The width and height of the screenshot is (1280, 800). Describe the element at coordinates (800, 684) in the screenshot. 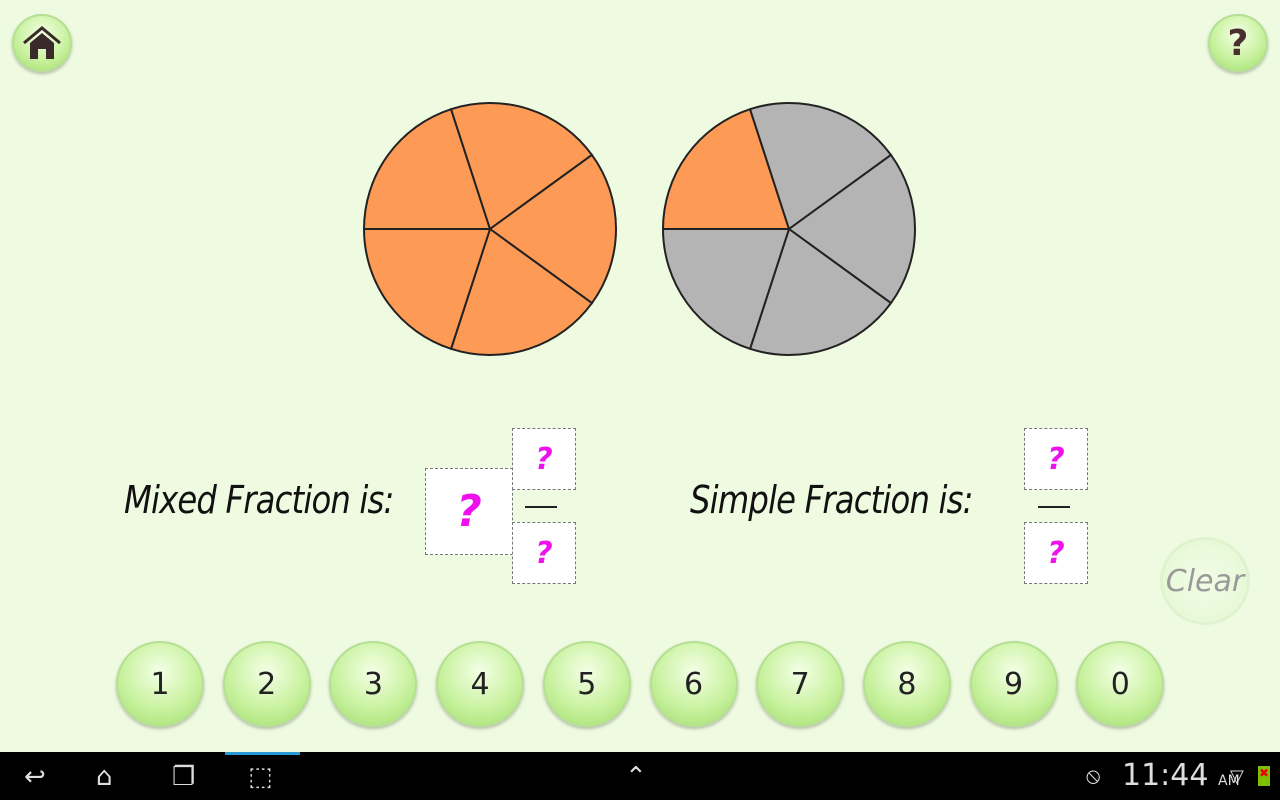

I see `digit-button-7: 7` at that location.